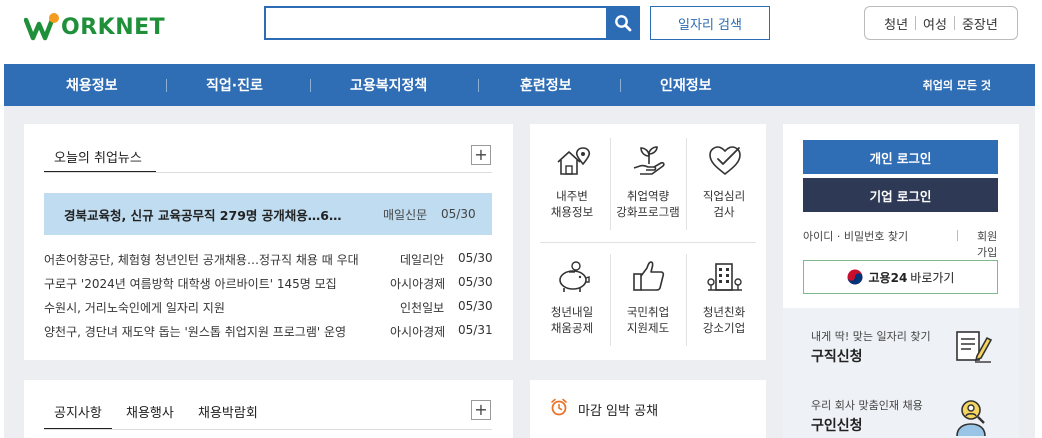 This screenshot has height=438, width=1042. I want to click on search-box, so click(452, 23).